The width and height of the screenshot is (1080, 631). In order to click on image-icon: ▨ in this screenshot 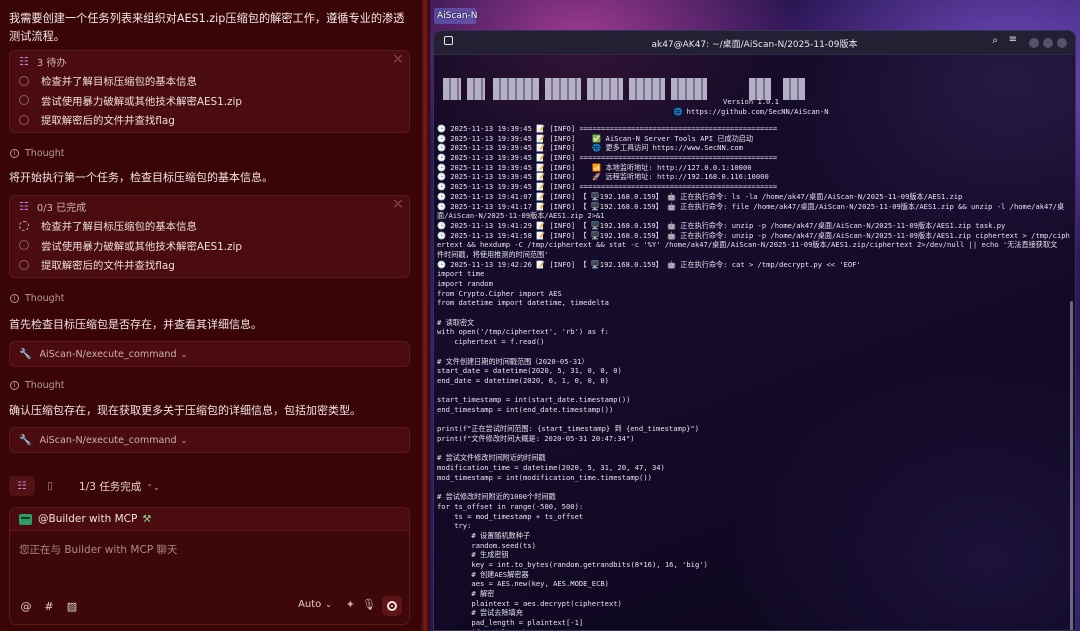, I will do `click(72, 606)`.